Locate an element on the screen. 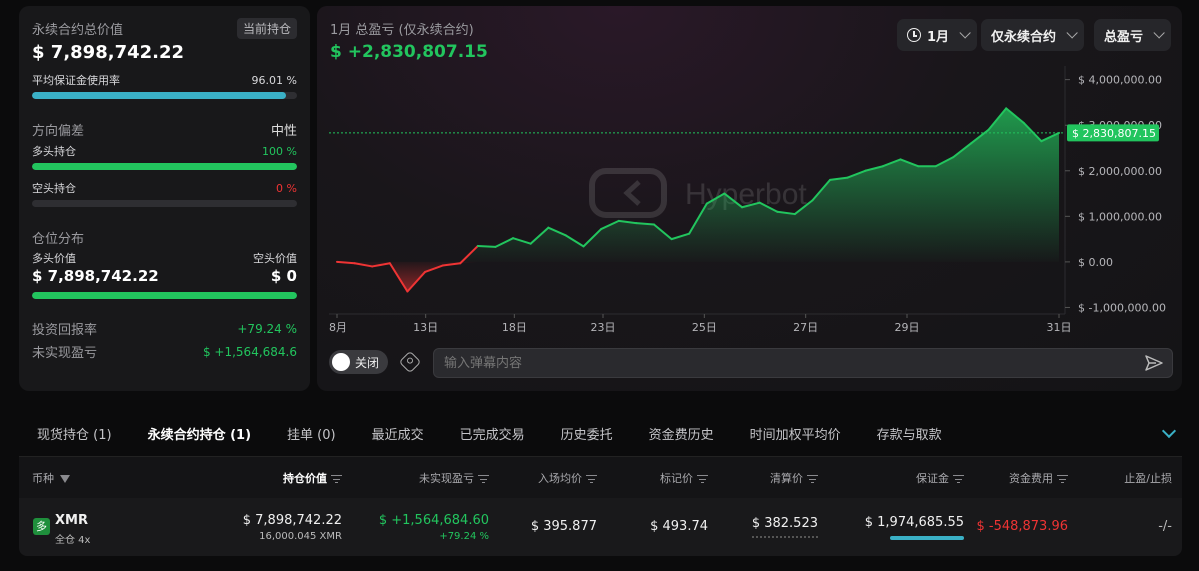 The width and height of the screenshot is (1199, 571). tab-order-history: 历史委托 is located at coordinates (587, 433).